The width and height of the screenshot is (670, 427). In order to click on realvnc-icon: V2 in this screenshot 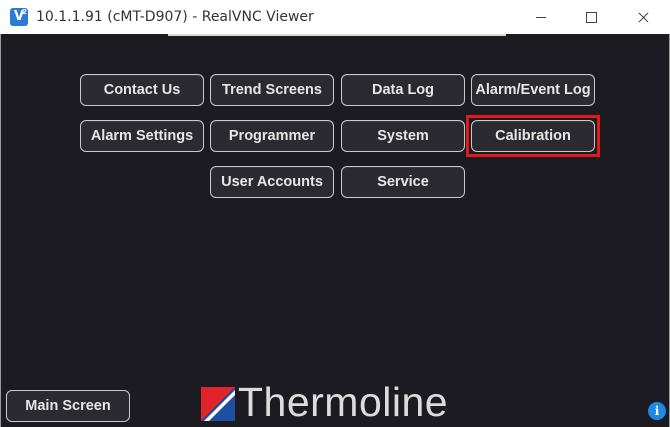, I will do `click(19, 17)`.